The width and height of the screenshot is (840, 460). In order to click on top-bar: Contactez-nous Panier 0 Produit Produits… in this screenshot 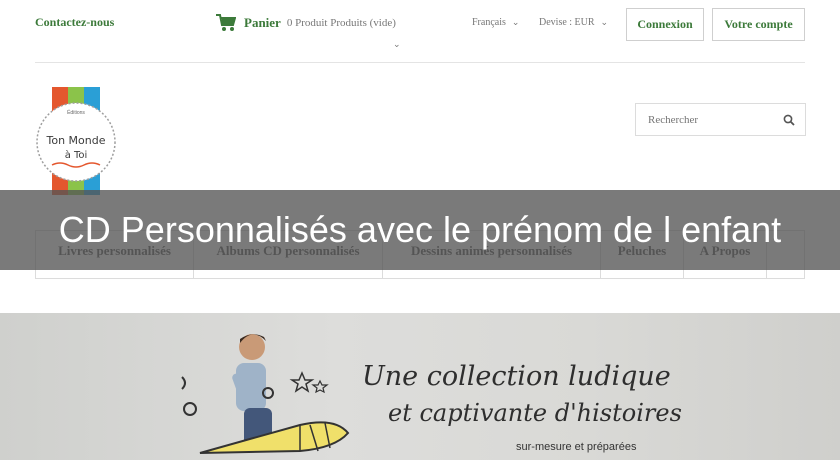, I will do `click(420, 31)`.